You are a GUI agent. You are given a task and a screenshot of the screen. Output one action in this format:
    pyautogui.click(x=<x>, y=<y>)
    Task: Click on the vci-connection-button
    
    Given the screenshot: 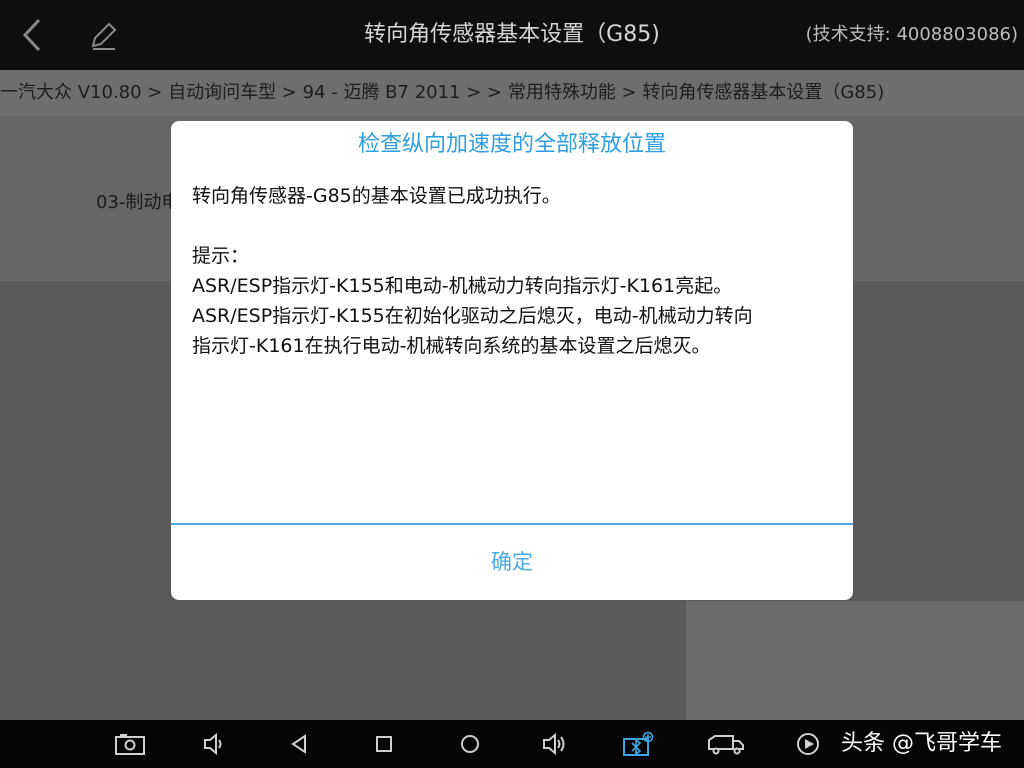 What is the action you would take?
    pyautogui.click(x=638, y=744)
    